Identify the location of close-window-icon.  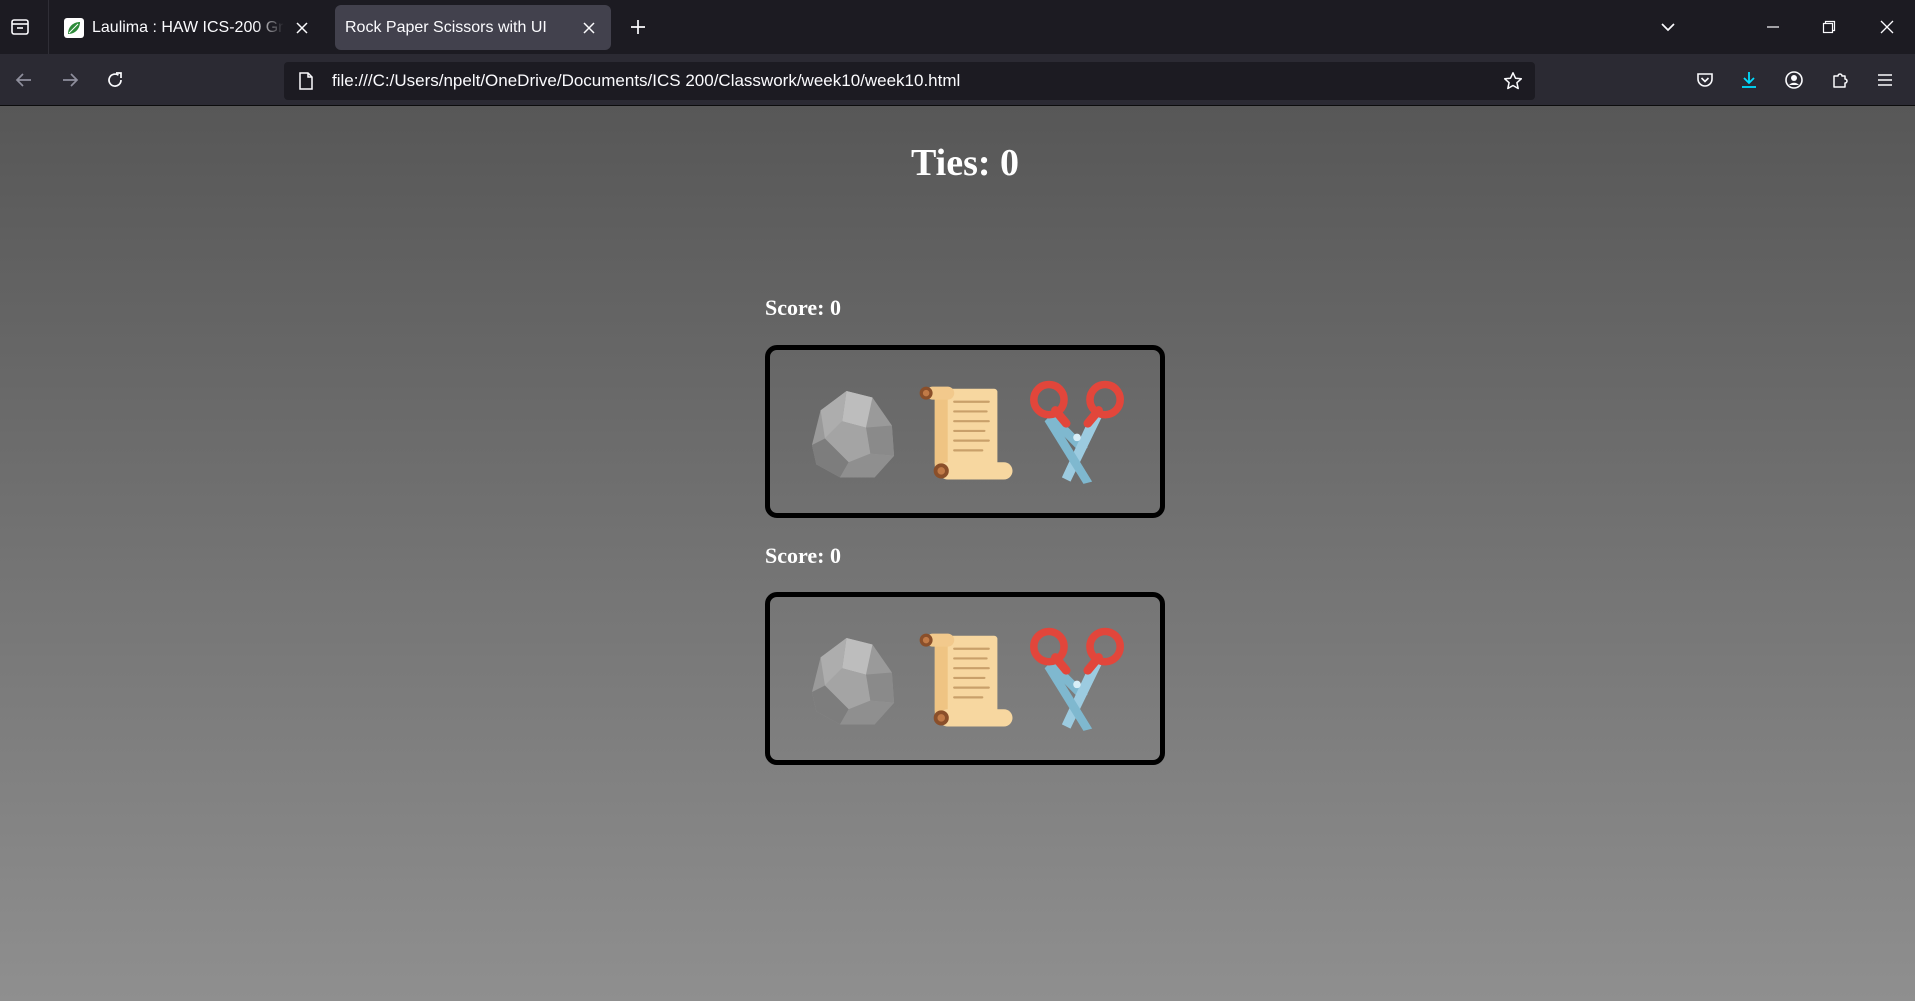
(1887, 27).